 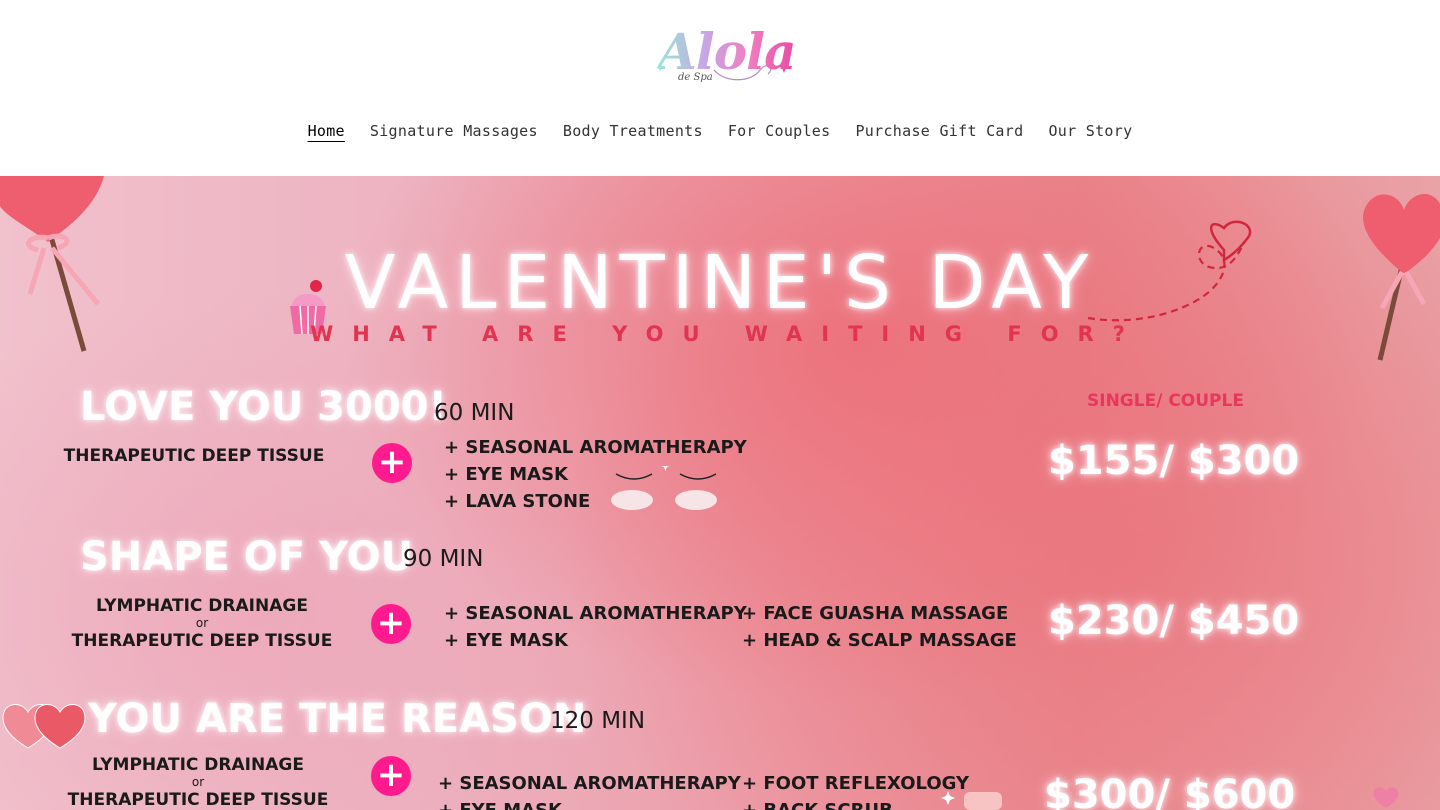 I want to click on nav-item-body-treatments: Body Treatments, so click(x=633, y=131).